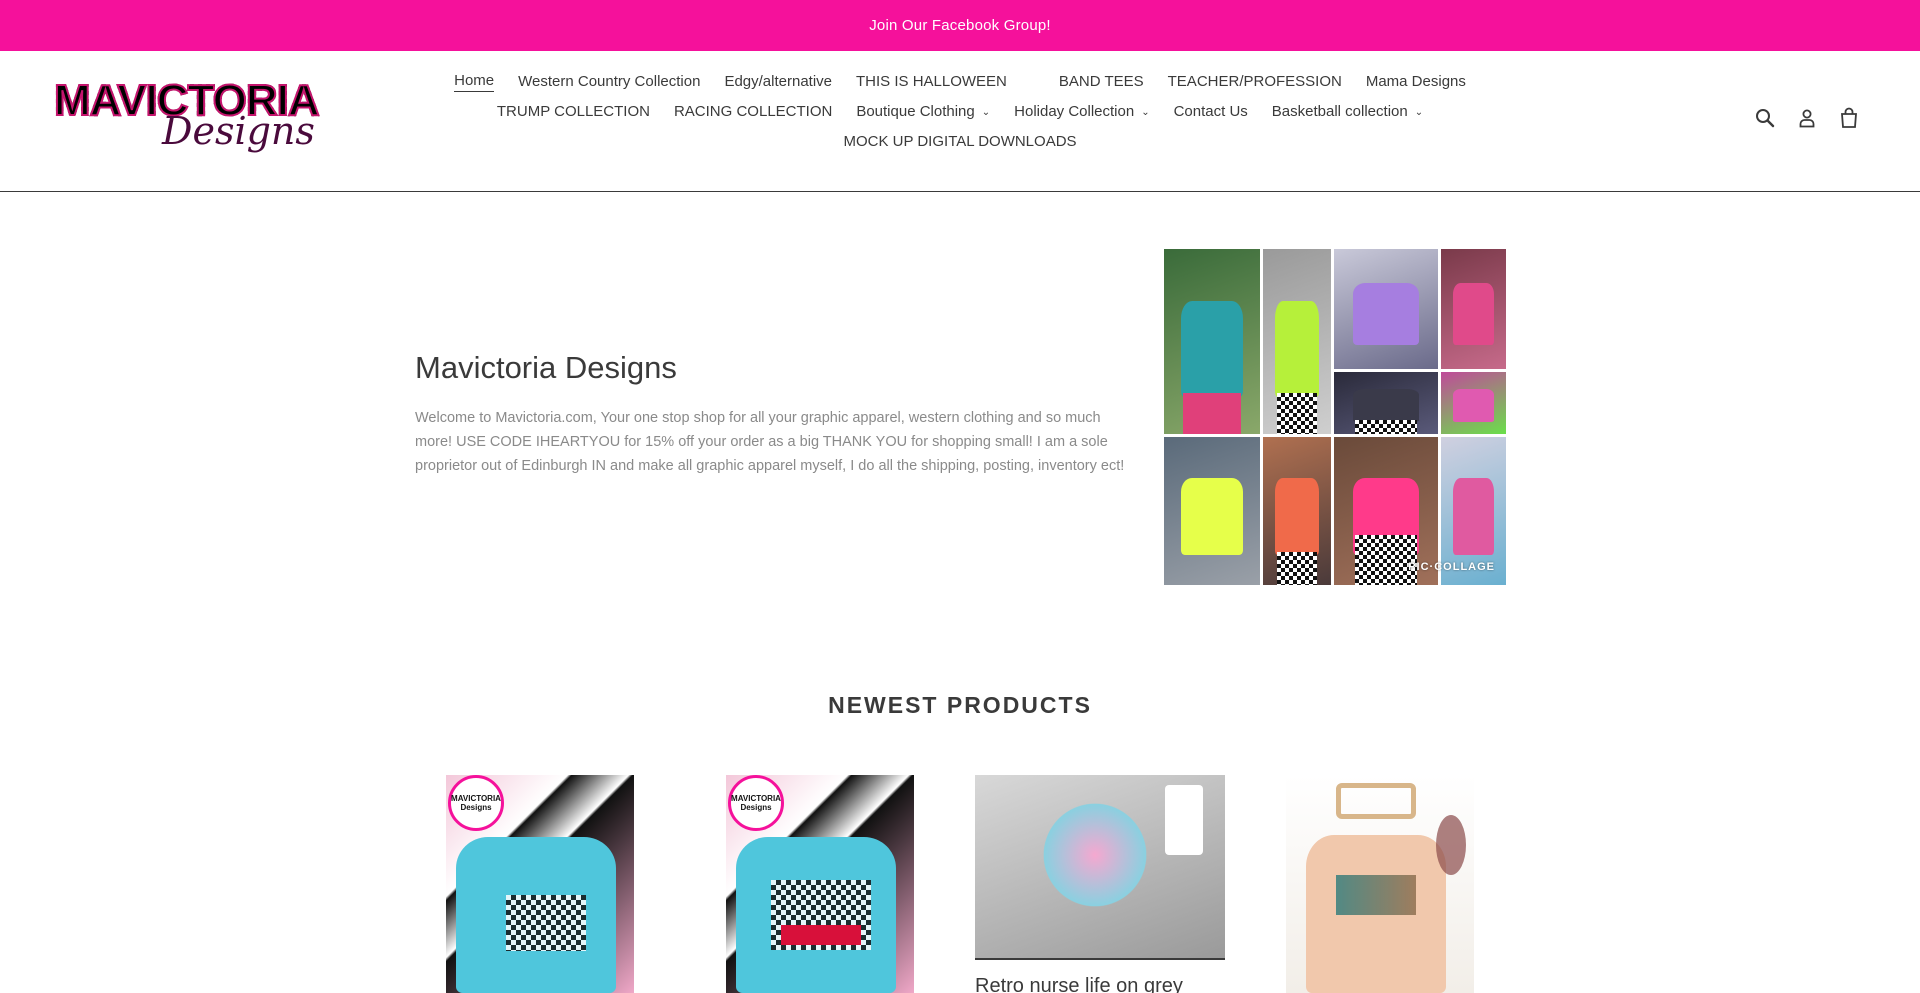 This screenshot has width=1920, height=993. I want to click on nav-item-home: Home, so click(474, 81).